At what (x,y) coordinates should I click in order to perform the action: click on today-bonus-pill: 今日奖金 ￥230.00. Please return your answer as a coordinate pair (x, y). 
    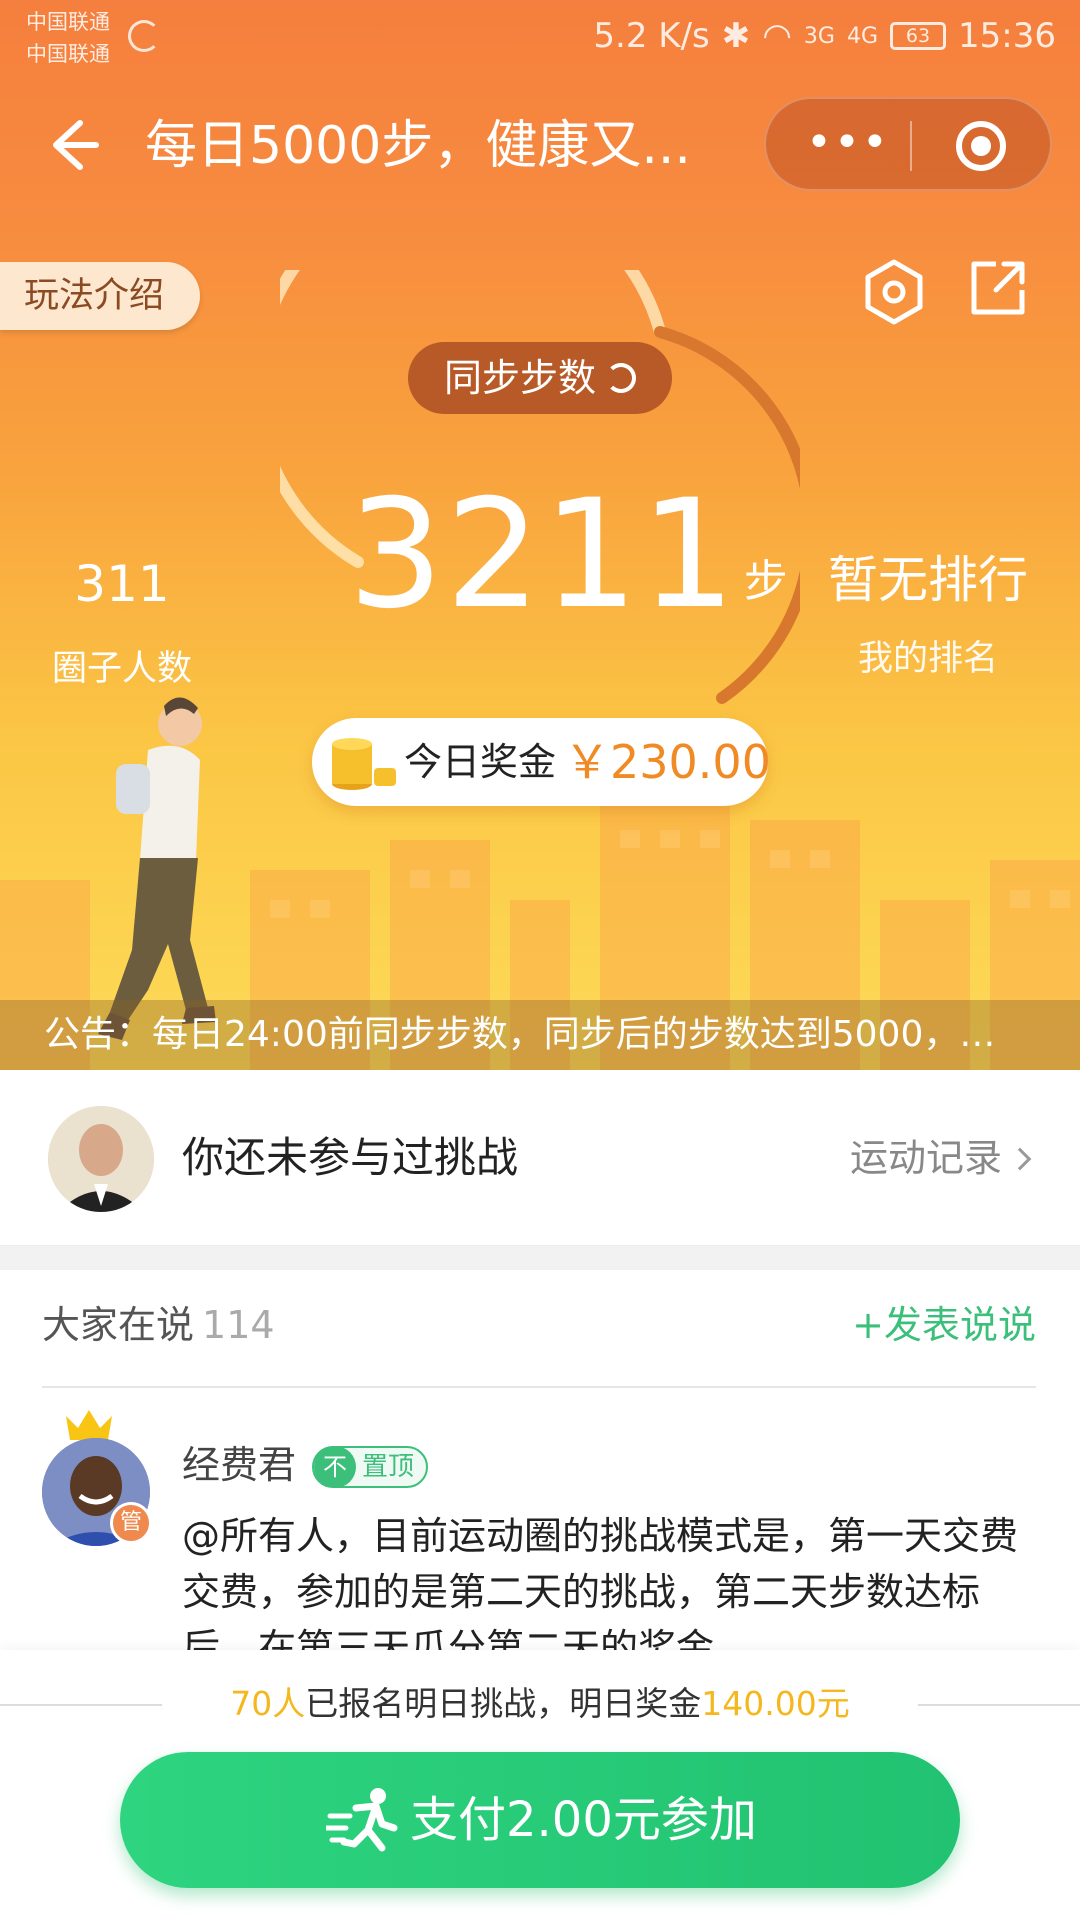
    Looking at the image, I should click on (541, 762).